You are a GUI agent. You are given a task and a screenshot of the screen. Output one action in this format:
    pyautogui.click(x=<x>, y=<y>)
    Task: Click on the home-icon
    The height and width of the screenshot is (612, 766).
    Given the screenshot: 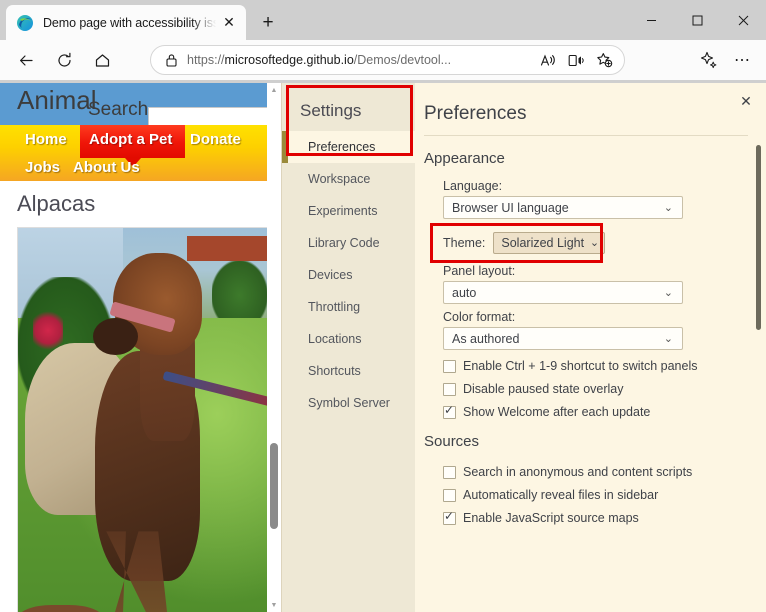 What is the action you would take?
    pyautogui.click(x=102, y=60)
    